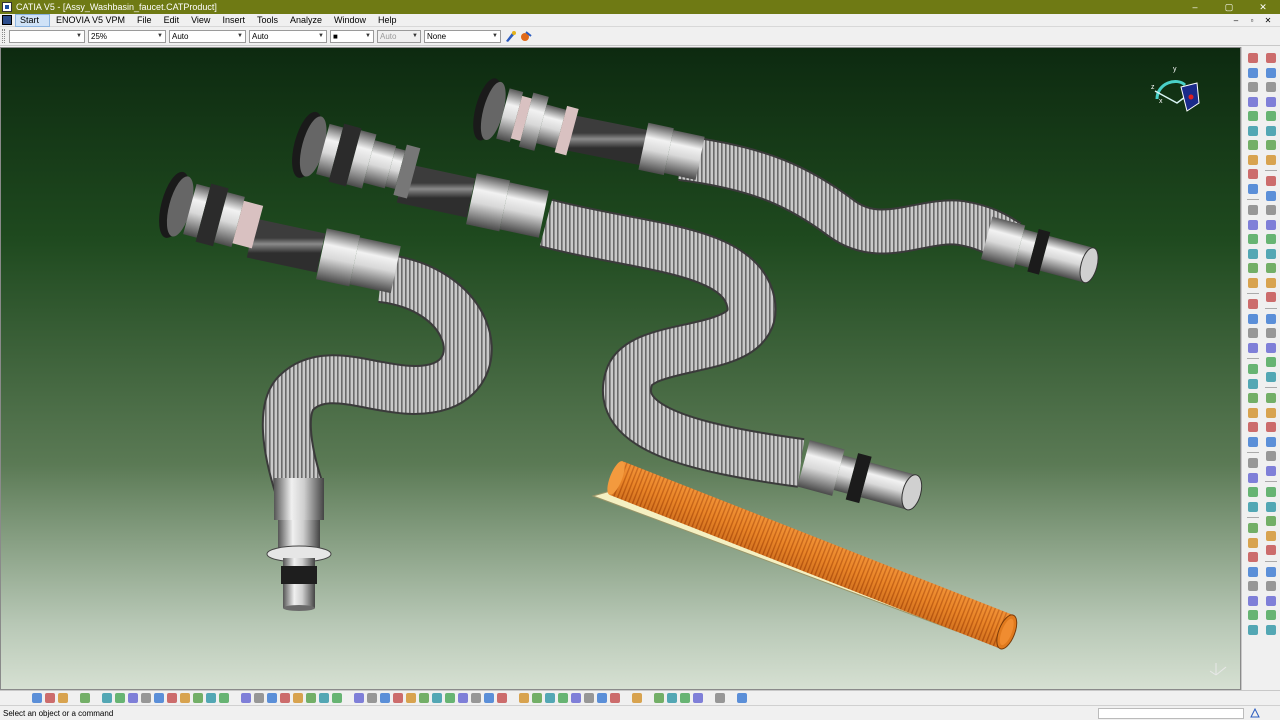  What do you see at coordinates (1268, 20) in the screenshot?
I see `doc-close-button: ✕` at bounding box center [1268, 20].